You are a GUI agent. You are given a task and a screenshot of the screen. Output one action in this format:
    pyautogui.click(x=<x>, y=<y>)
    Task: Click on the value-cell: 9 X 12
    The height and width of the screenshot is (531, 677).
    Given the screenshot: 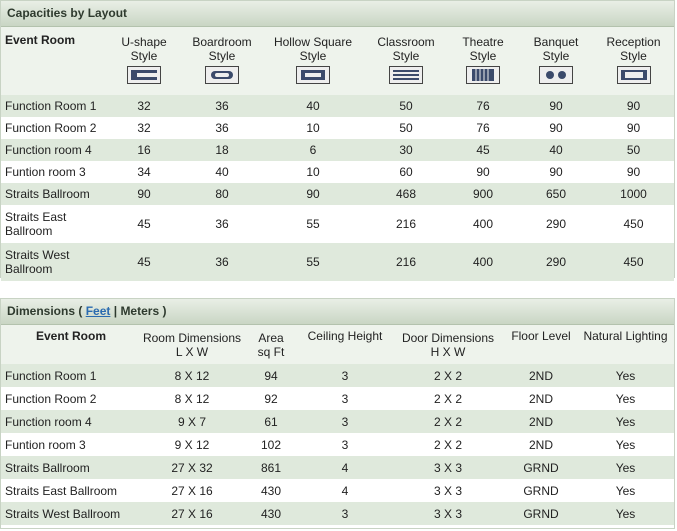 What is the action you would take?
    pyautogui.click(x=192, y=444)
    